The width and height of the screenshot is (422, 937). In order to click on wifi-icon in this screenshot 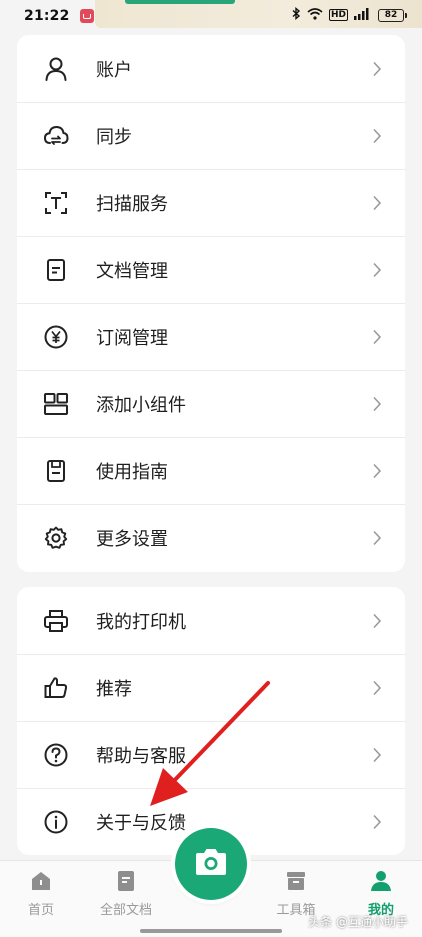, I will do `click(315, 15)`.